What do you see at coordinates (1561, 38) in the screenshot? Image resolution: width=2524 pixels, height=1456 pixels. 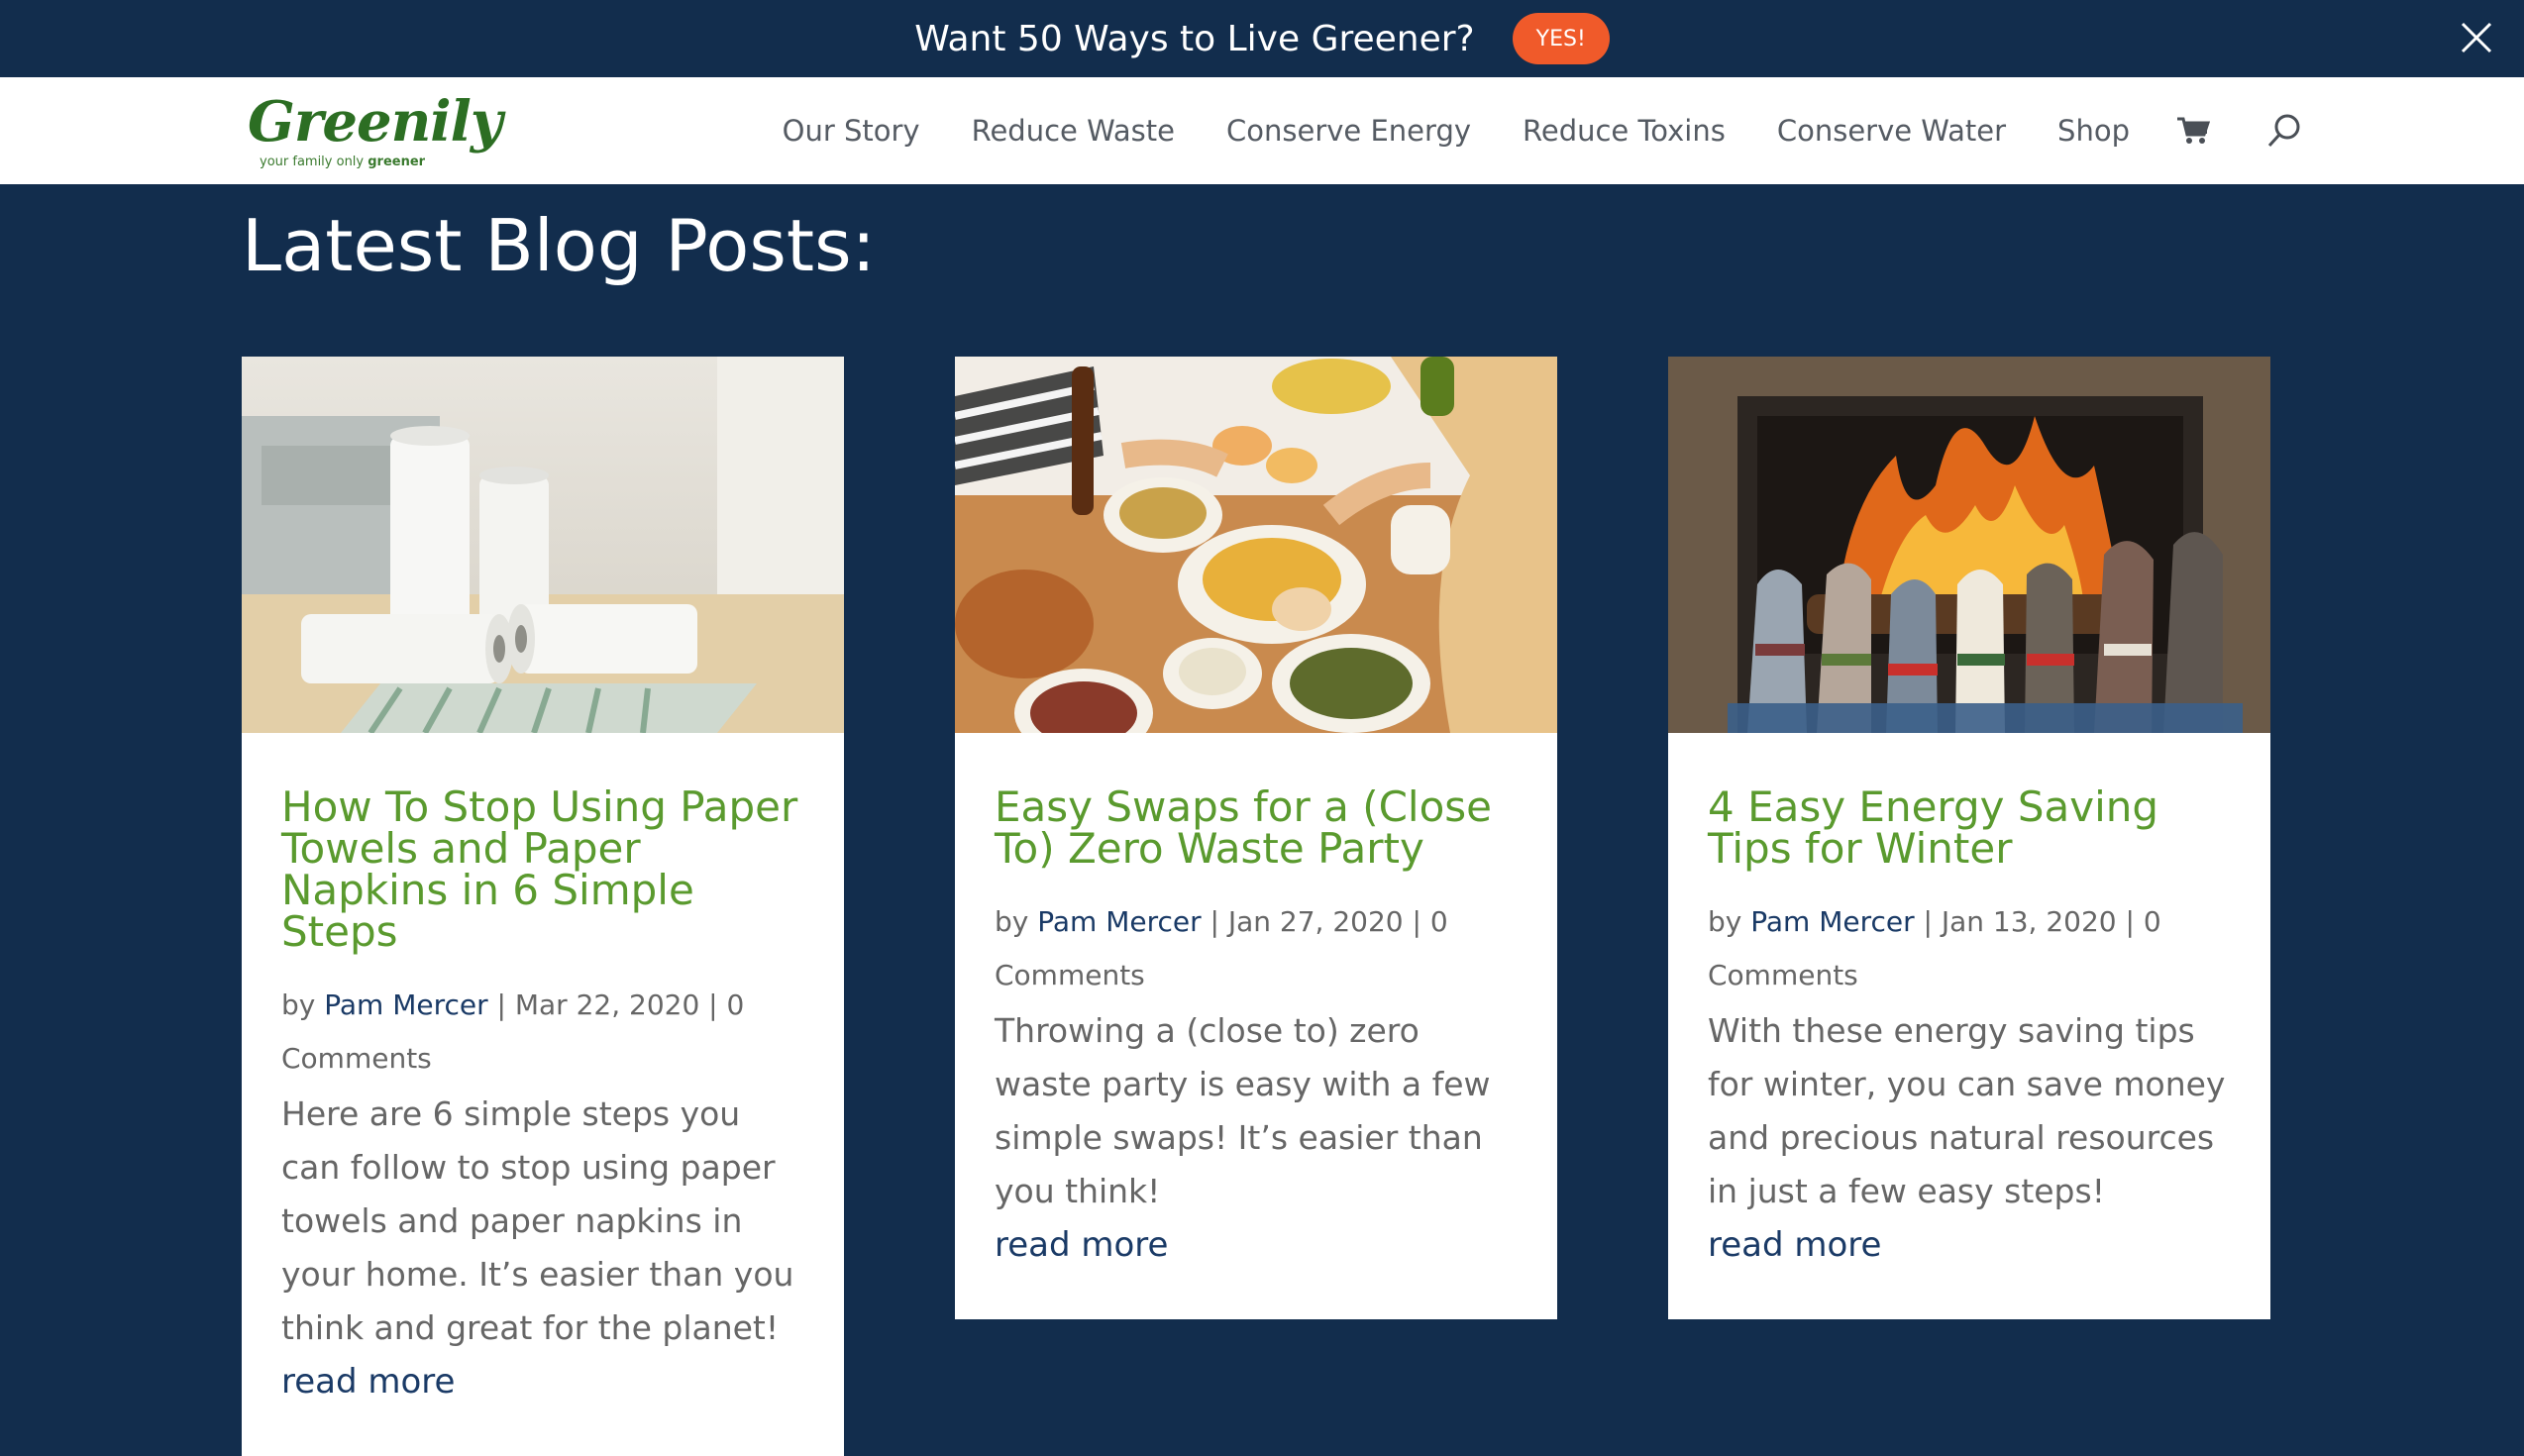 I see `promo-yes-button: YES!` at bounding box center [1561, 38].